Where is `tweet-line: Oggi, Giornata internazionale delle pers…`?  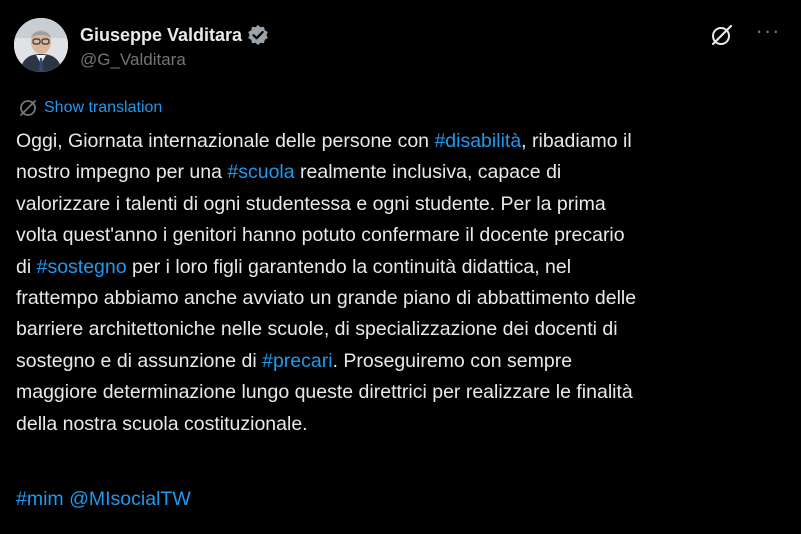
tweet-line: Oggi, Giornata internazionale delle pers… is located at coordinates (403, 141).